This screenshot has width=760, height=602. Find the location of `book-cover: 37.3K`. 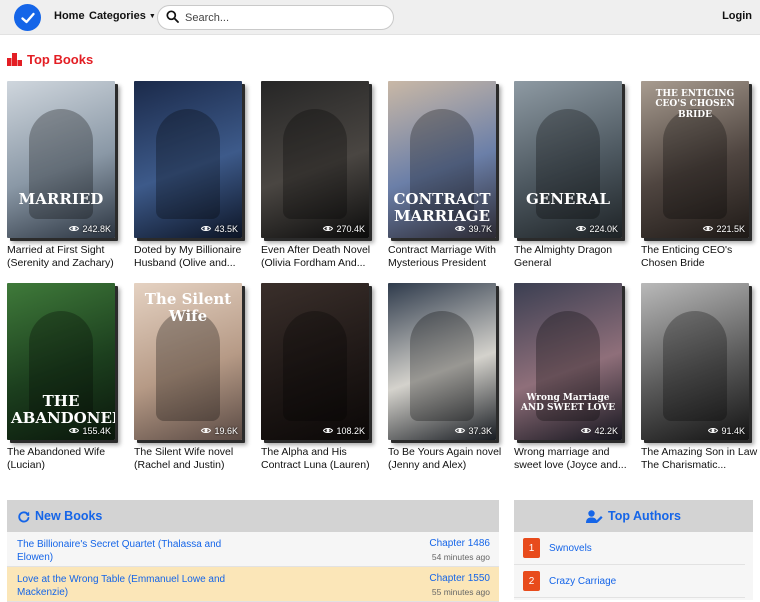

book-cover: 37.3K is located at coordinates (442, 361).